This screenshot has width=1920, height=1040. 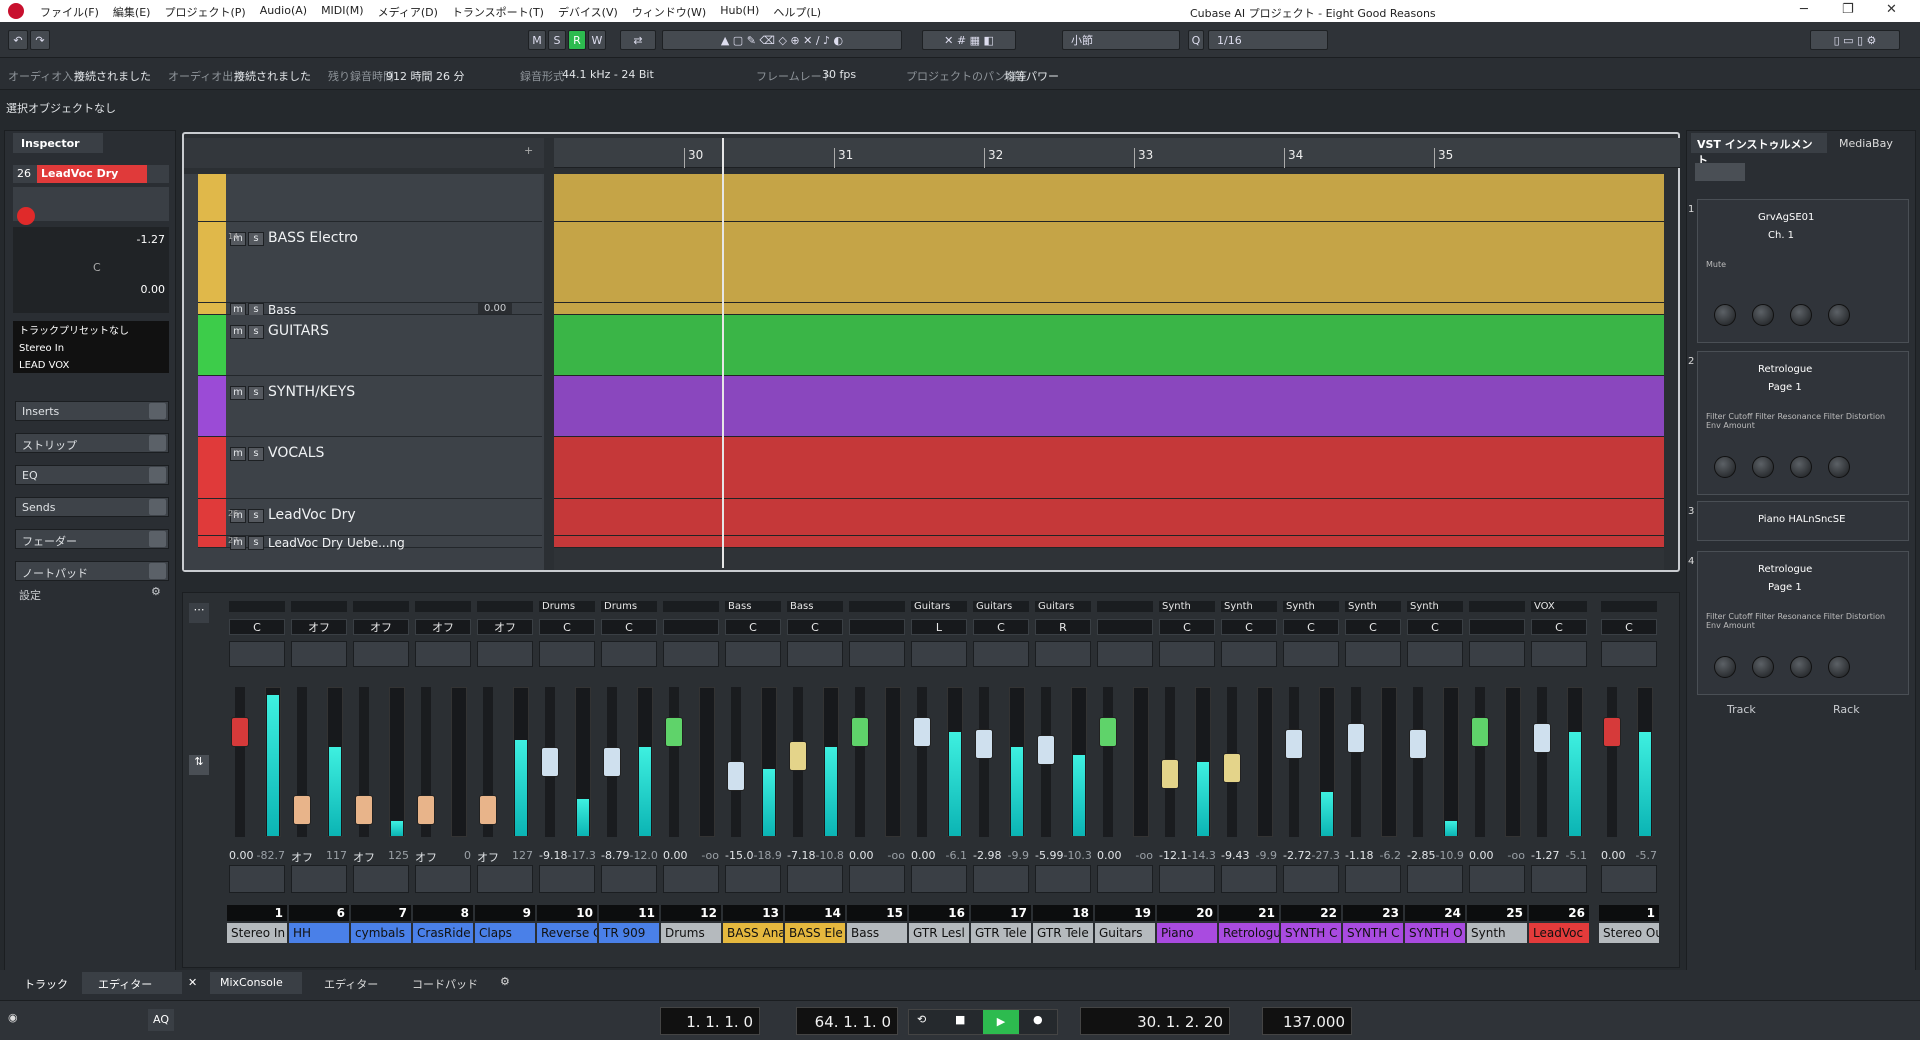 I want to click on channel-name: Piano, so click(x=1187, y=933).